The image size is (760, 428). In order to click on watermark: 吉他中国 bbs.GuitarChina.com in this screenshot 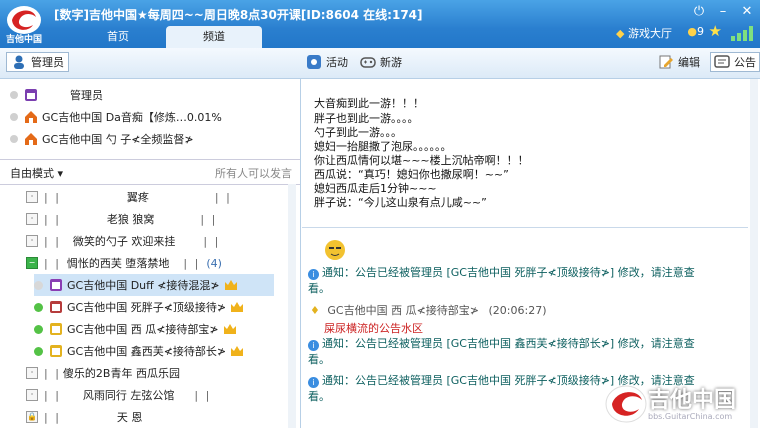, I will do `click(680, 404)`.